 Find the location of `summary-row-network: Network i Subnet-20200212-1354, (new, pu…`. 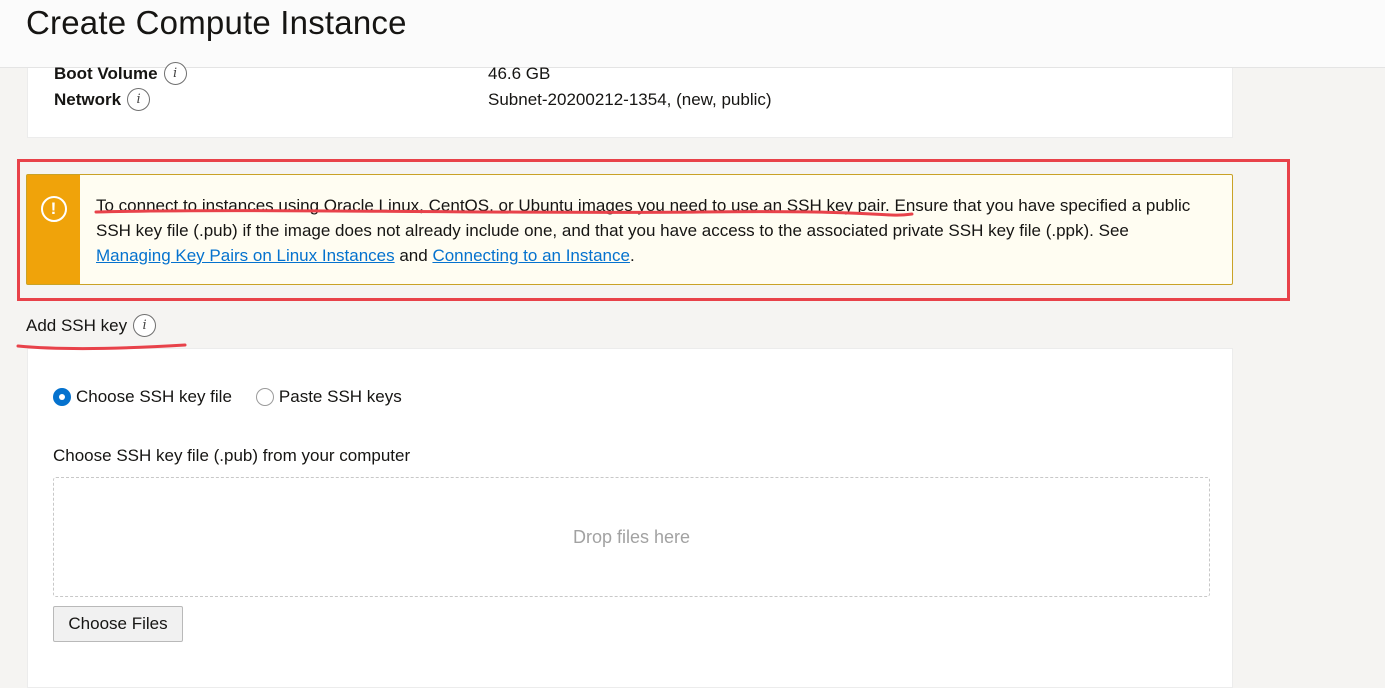

summary-row-network: Network i Subnet-20200212-1354, (new, pu… is located at coordinates (413, 99).